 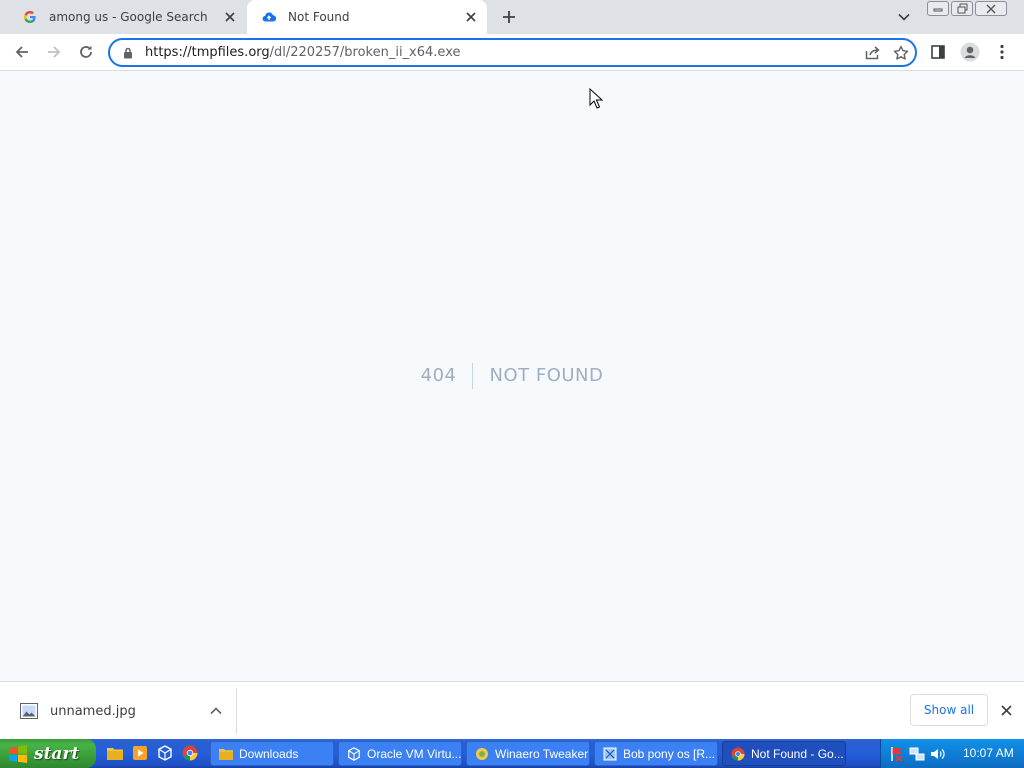 I want to click on divider, so click(x=236, y=711).